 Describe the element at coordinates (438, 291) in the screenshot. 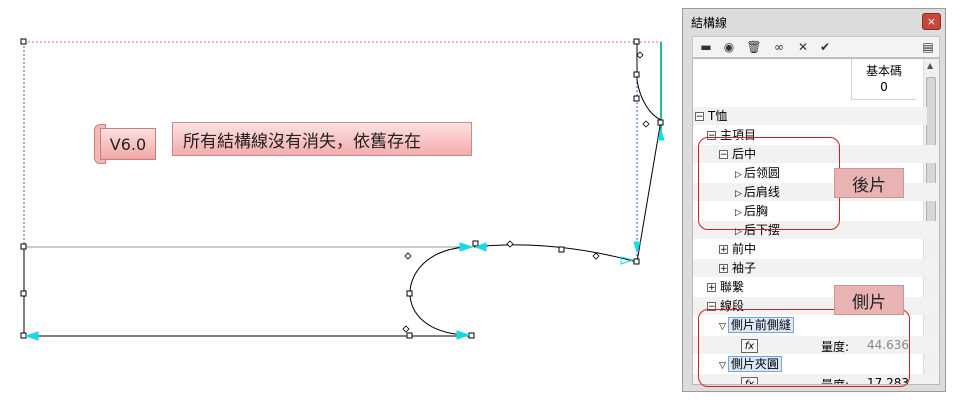

I see `armhole-curve` at that location.